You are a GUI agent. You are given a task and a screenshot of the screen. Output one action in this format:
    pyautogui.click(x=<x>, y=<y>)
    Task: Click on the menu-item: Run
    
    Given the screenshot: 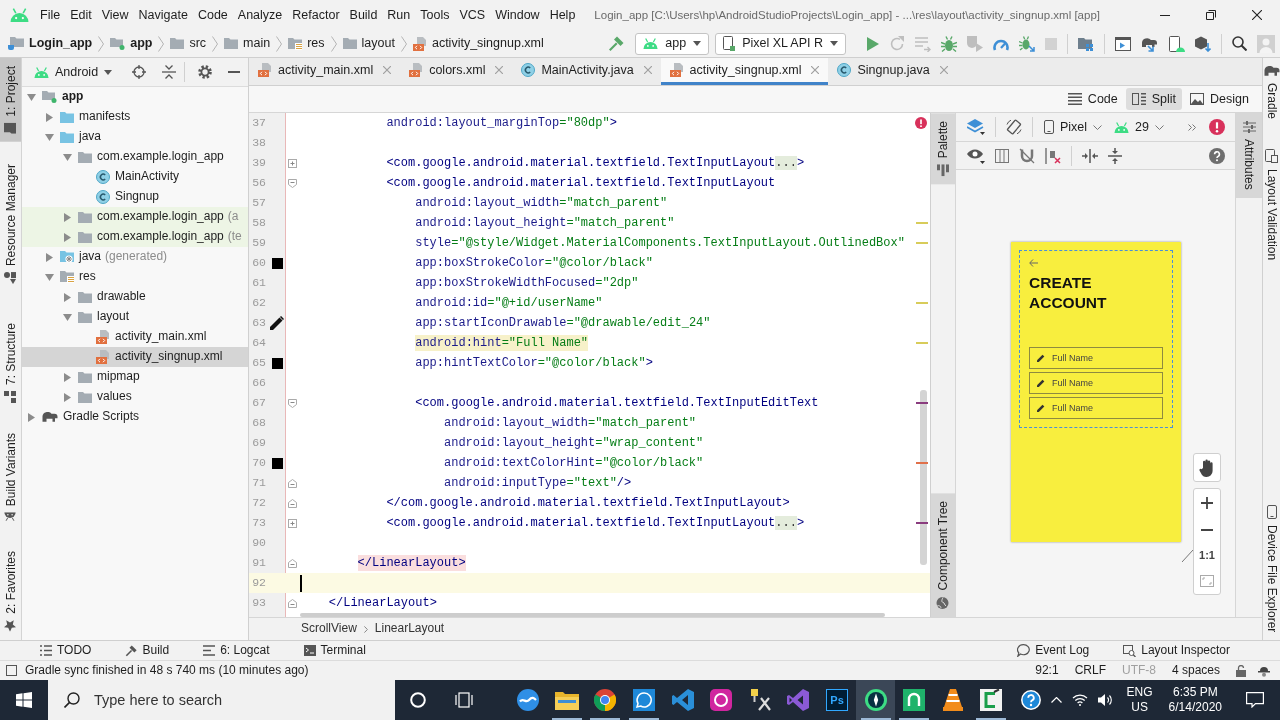 What is the action you would take?
    pyautogui.click(x=399, y=15)
    